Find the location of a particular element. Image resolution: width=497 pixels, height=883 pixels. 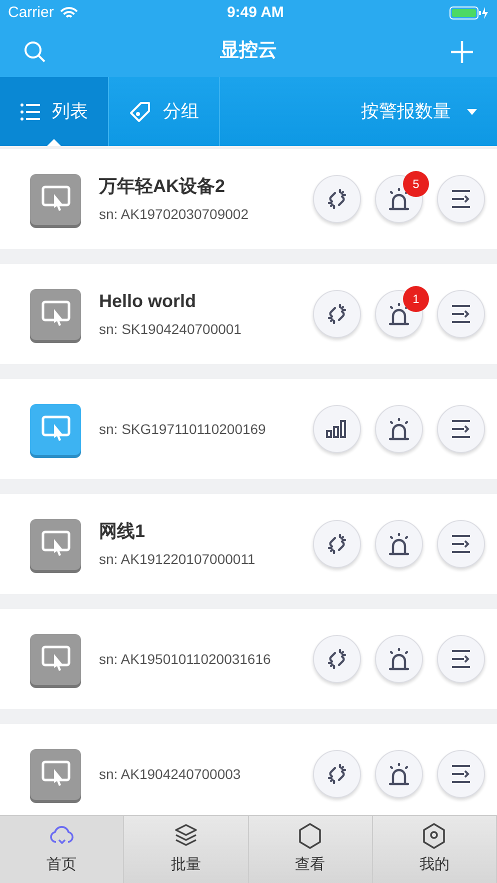

clock-text: 9:49 AM is located at coordinates (255, 12).